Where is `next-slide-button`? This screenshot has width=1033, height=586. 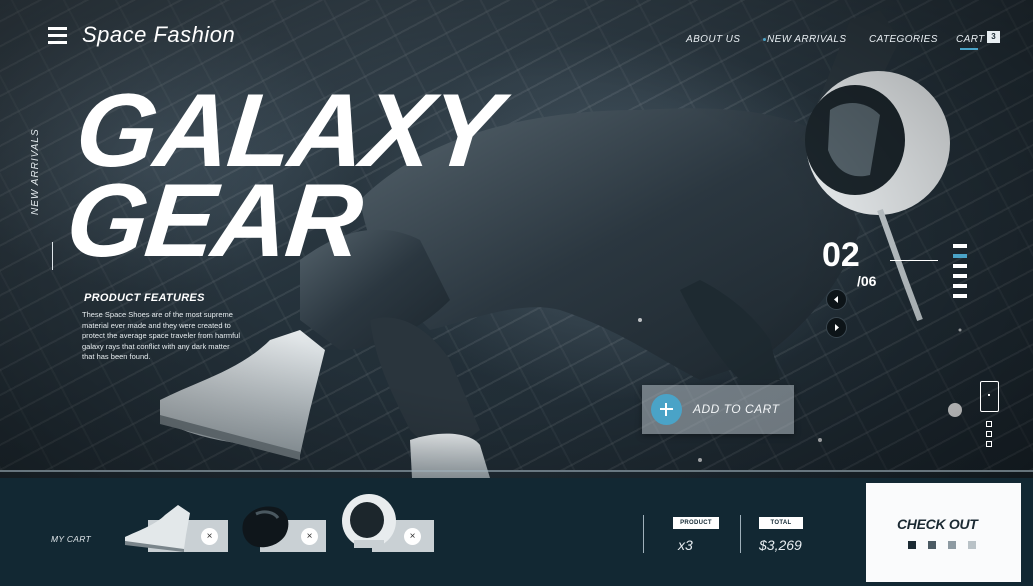
next-slide-button is located at coordinates (836, 327).